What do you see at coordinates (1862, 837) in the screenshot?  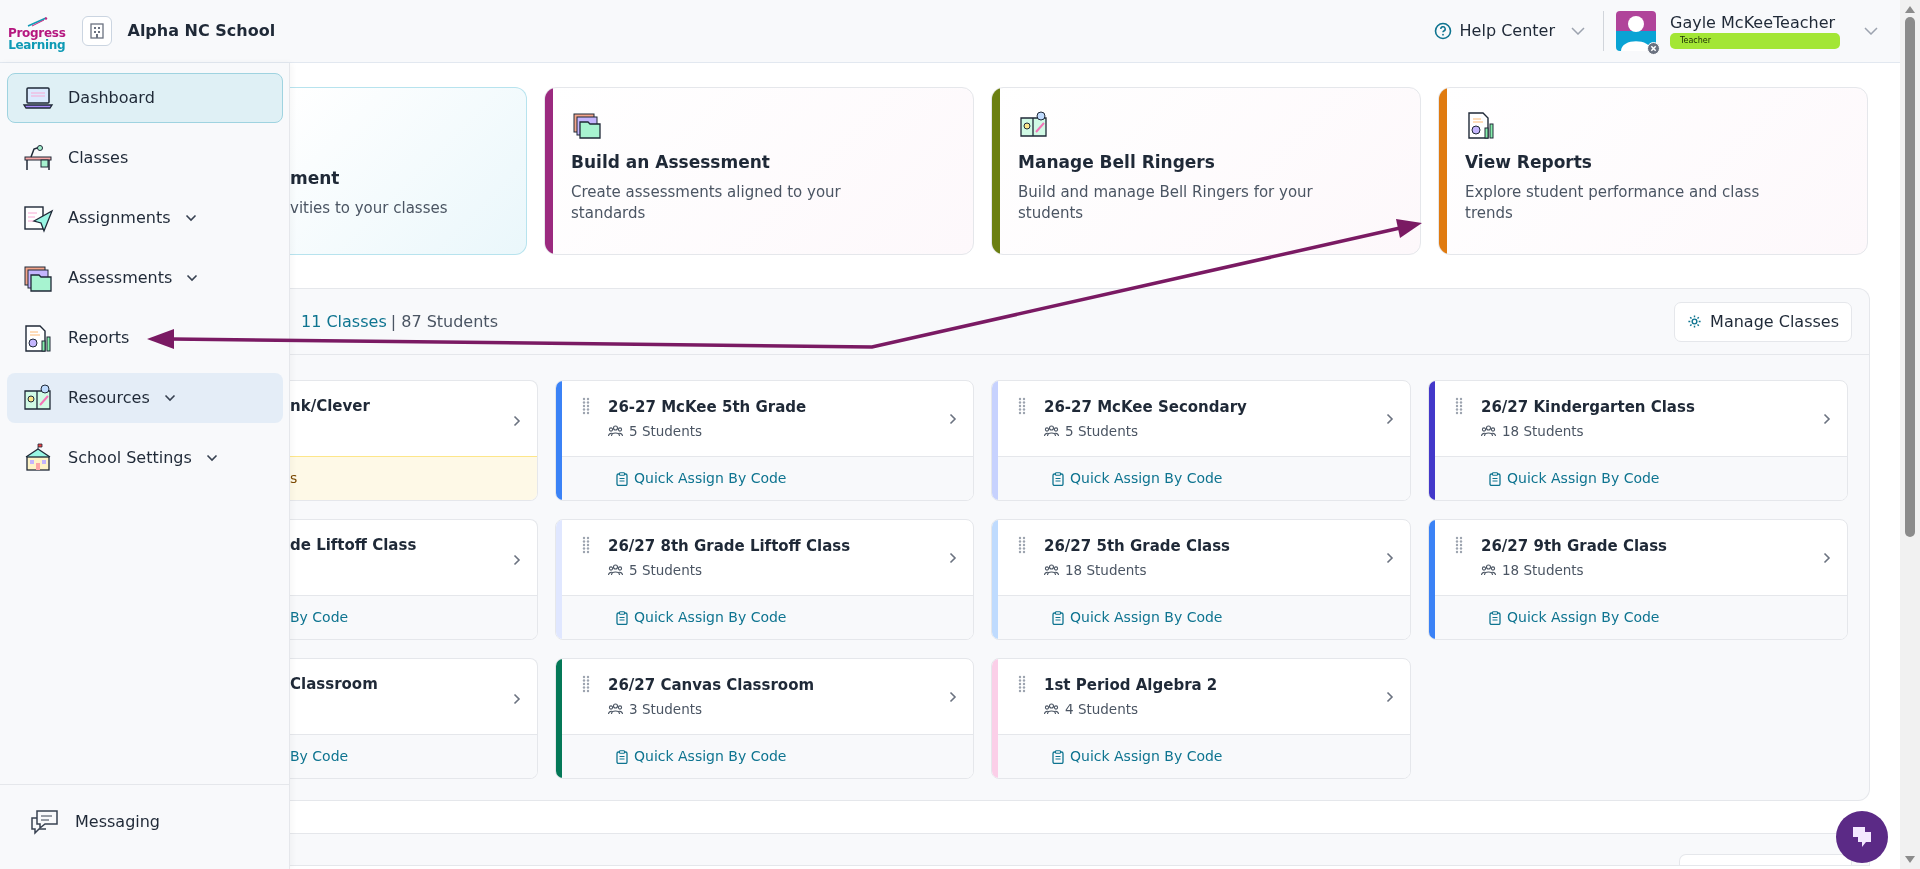 I see `chat-button` at bounding box center [1862, 837].